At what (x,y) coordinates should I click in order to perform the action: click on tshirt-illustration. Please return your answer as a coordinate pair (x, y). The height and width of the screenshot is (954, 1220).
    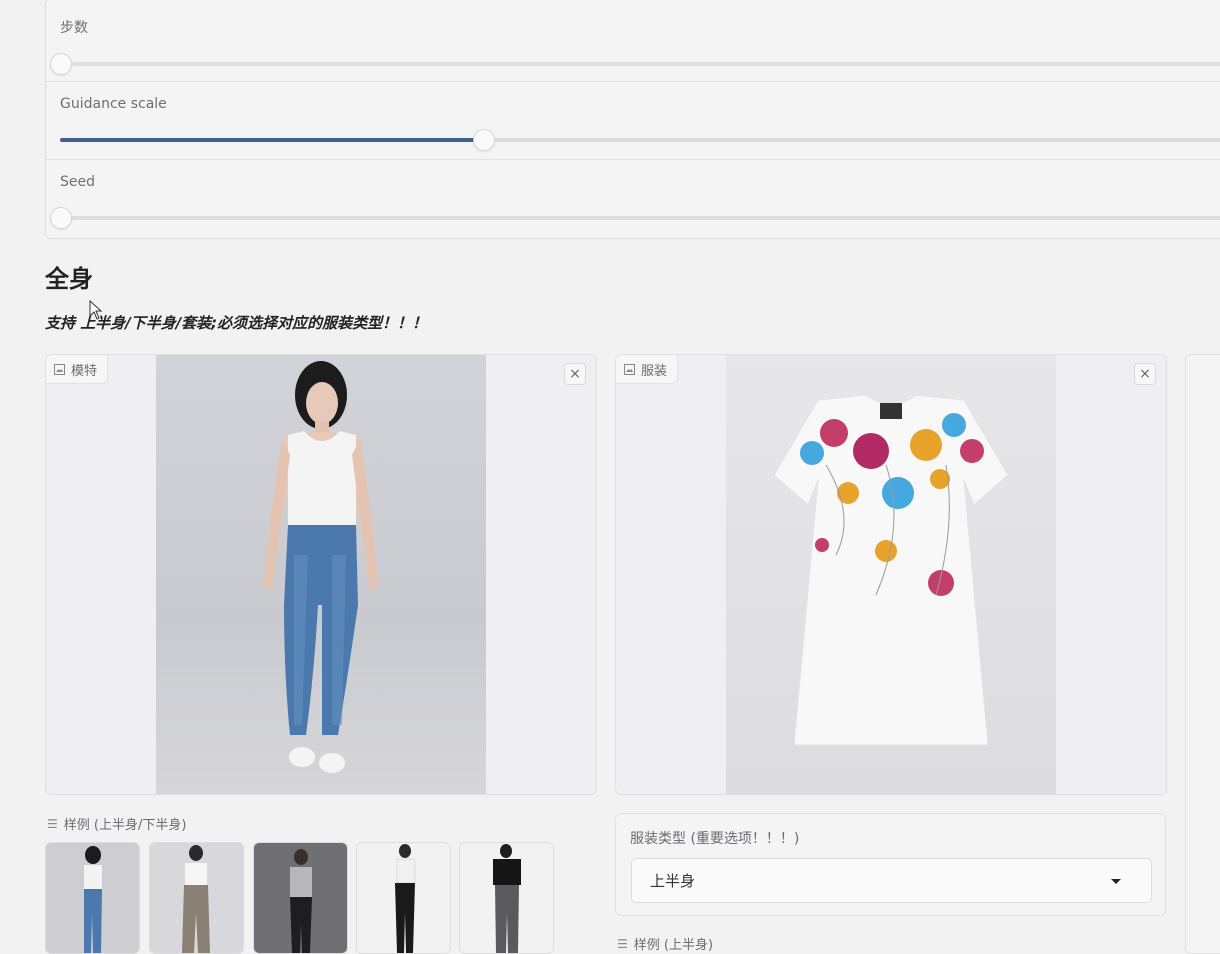
    Looking at the image, I should click on (891, 570).